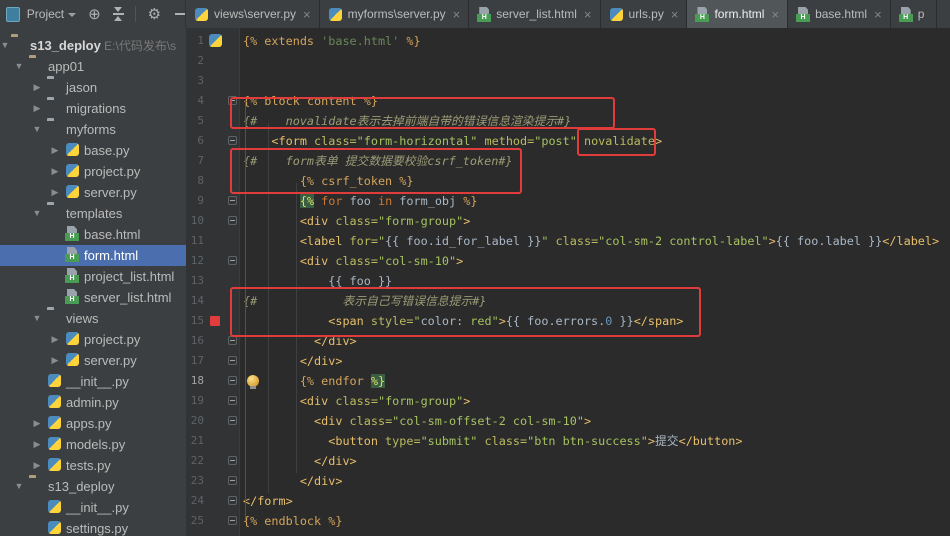  Describe the element at coordinates (93, 402) in the screenshot. I see `tree-item-admin.py: admin.py` at that location.